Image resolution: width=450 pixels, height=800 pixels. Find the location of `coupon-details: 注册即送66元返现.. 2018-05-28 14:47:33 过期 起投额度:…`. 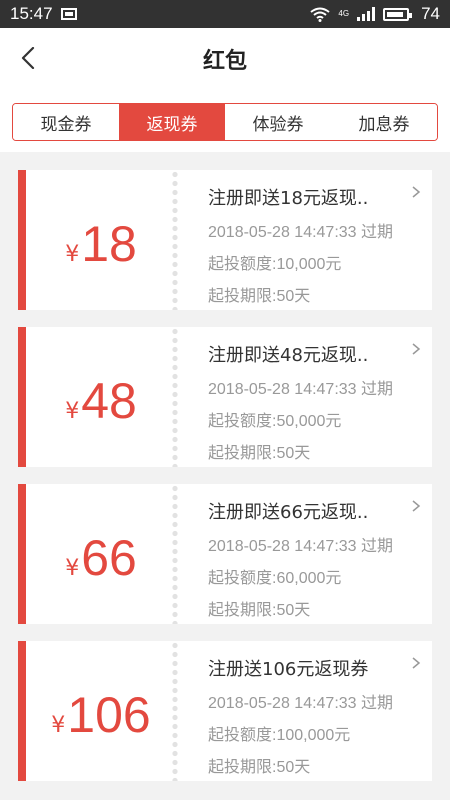

coupon-details: 注册即送66元返现.. 2018-05-28 14:47:33 过期 起投额度:… is located at coordinates (320, 559).